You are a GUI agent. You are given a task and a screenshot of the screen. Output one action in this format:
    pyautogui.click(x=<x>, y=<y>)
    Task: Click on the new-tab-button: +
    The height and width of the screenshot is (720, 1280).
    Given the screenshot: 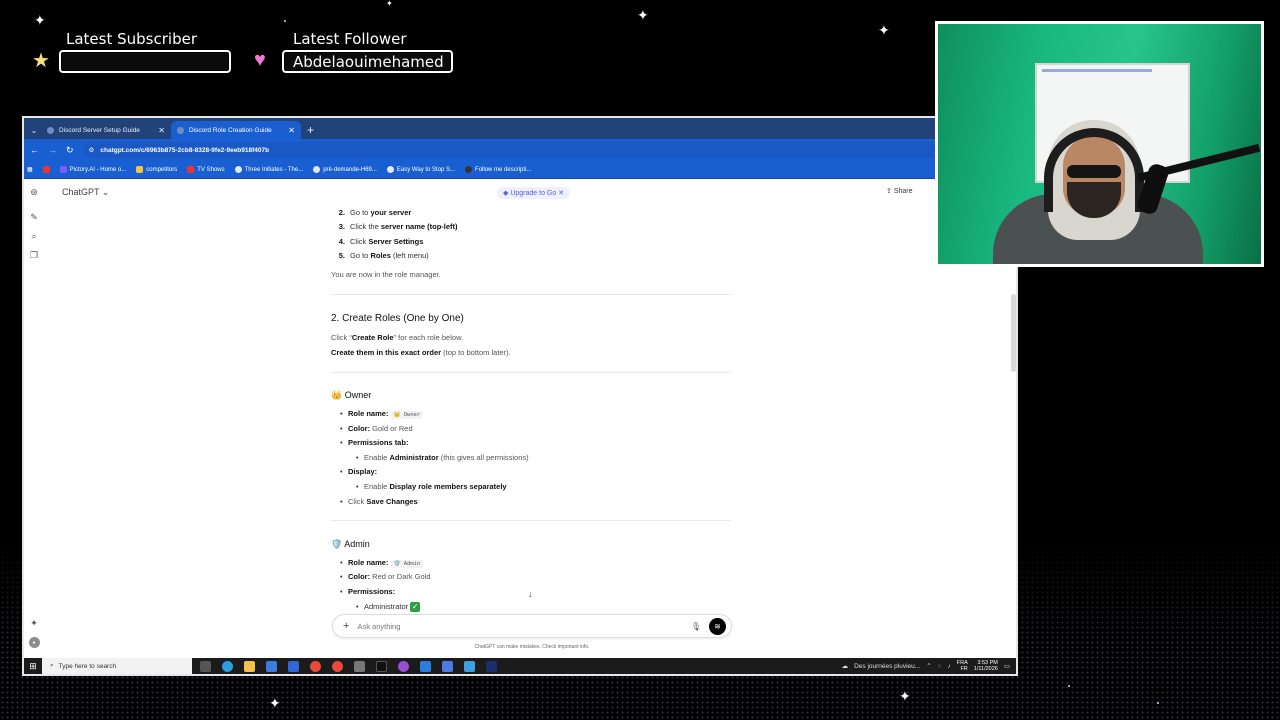 What is the action you would take?
    pyautogui.click(x=310, y=130)
    